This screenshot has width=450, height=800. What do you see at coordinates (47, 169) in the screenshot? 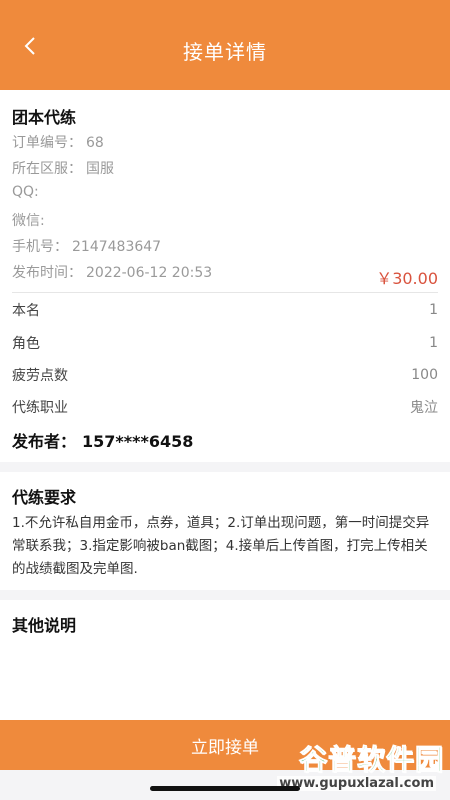
I see `server-label: 所在区服：` at bounding box center [47, 169].